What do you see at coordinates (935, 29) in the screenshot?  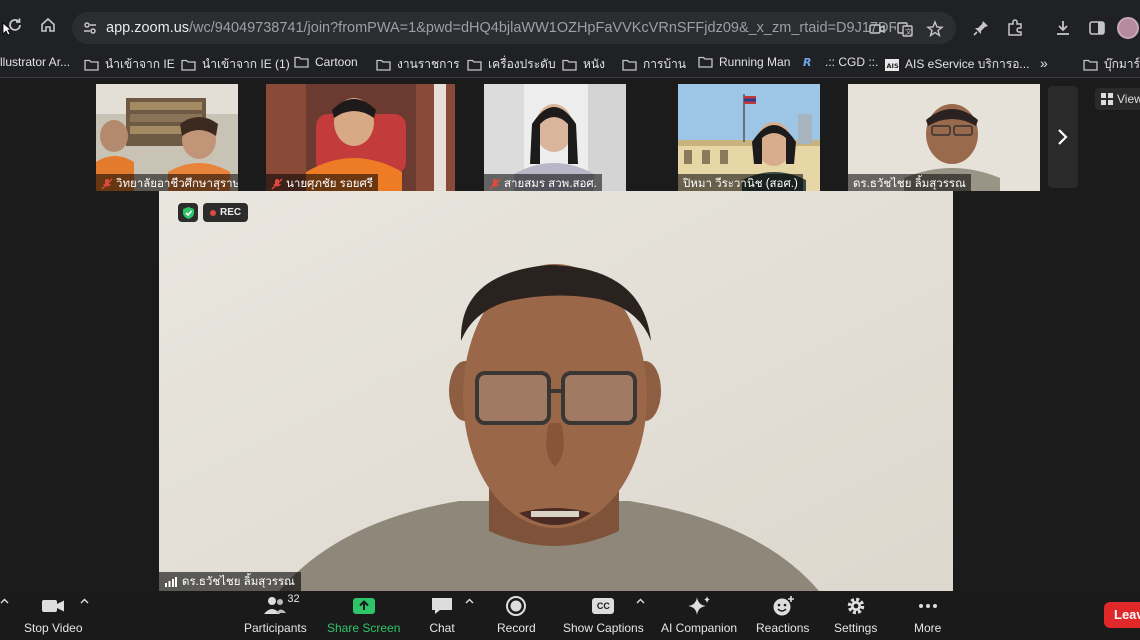 I see `bookmark-star-icon` at bounding box center [935, 29].